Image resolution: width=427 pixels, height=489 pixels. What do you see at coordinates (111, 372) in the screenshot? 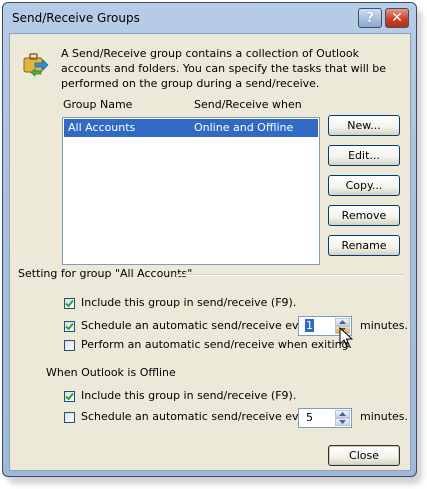
I see `offline-group-label: When Outlook is Offline` at bounding box center [111, 372].